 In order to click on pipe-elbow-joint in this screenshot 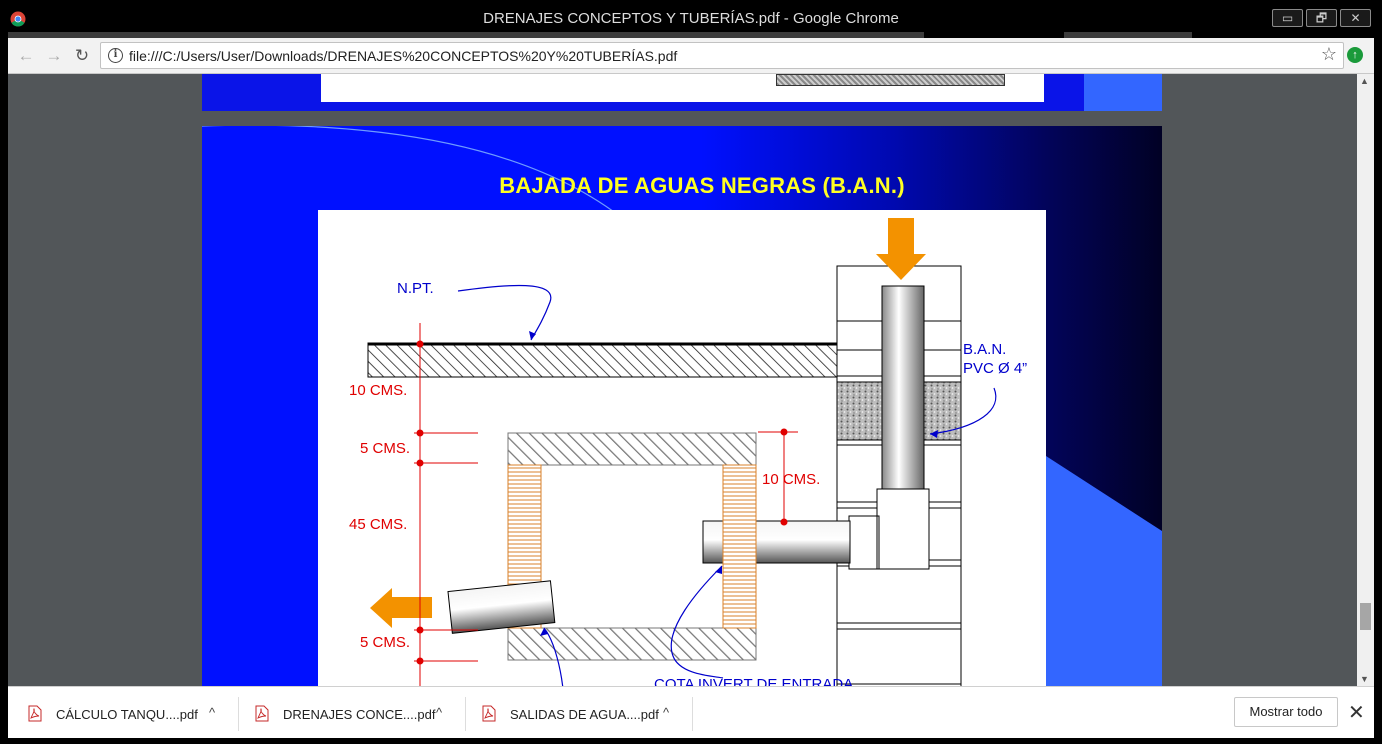, I will do `click(864, 542)`.